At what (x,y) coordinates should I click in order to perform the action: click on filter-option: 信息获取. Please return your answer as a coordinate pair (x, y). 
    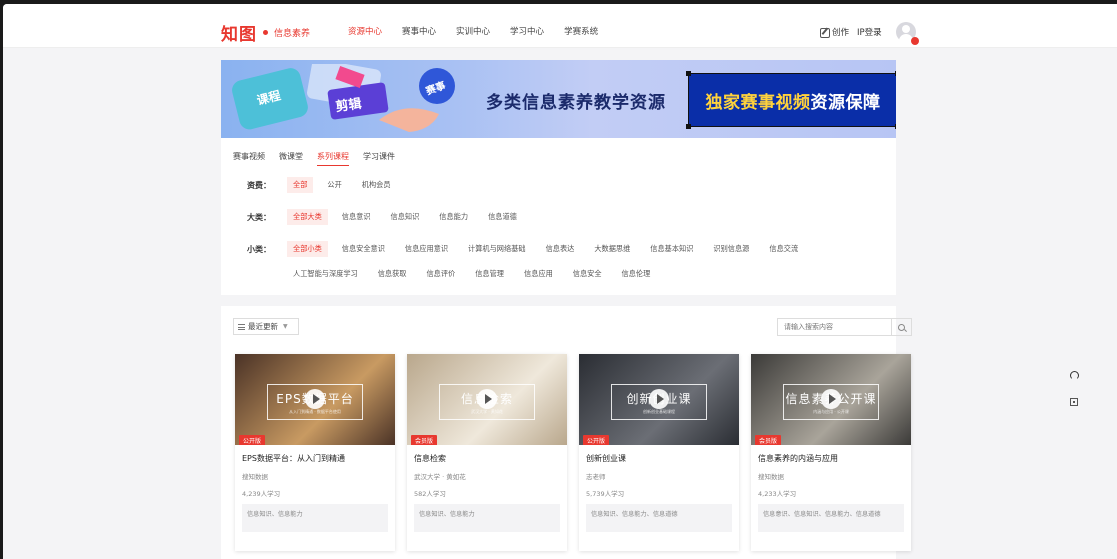
    Looking at the image, I should click on (392, 274).